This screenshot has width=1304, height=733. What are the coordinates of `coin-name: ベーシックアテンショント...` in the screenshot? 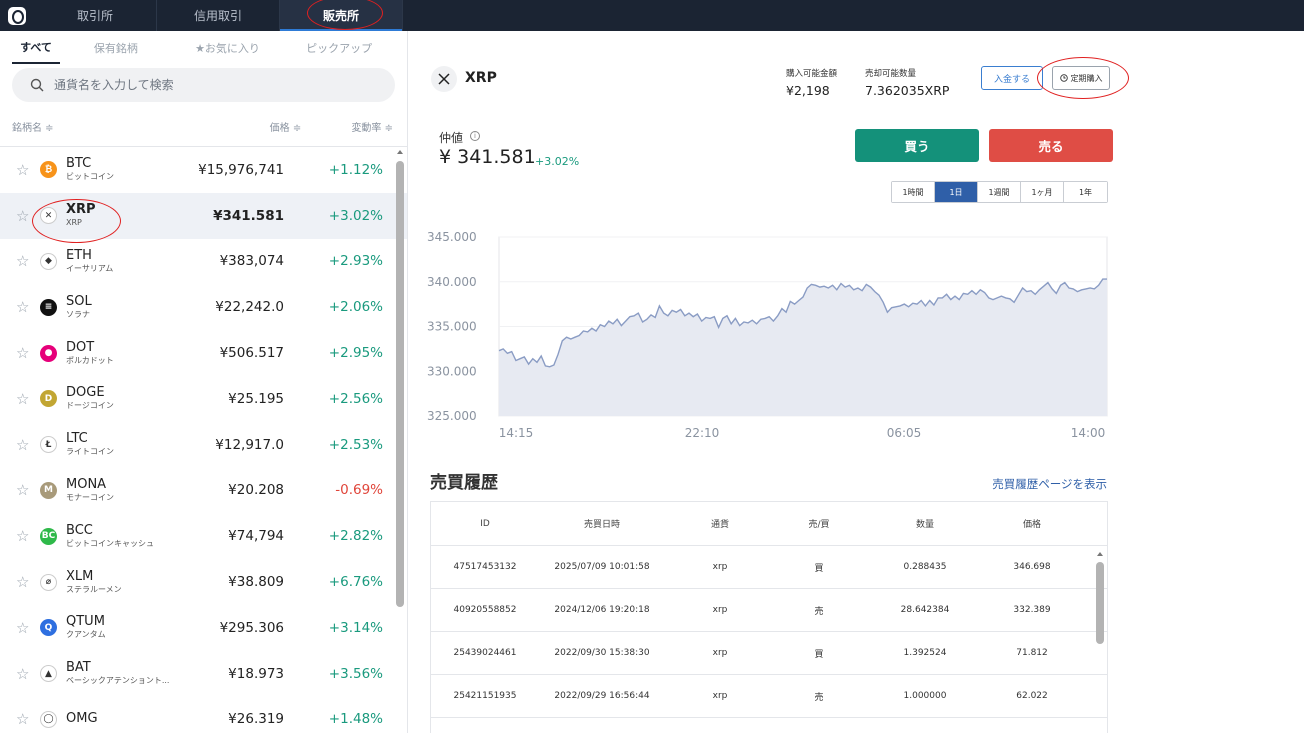 It's located at (118, 681).